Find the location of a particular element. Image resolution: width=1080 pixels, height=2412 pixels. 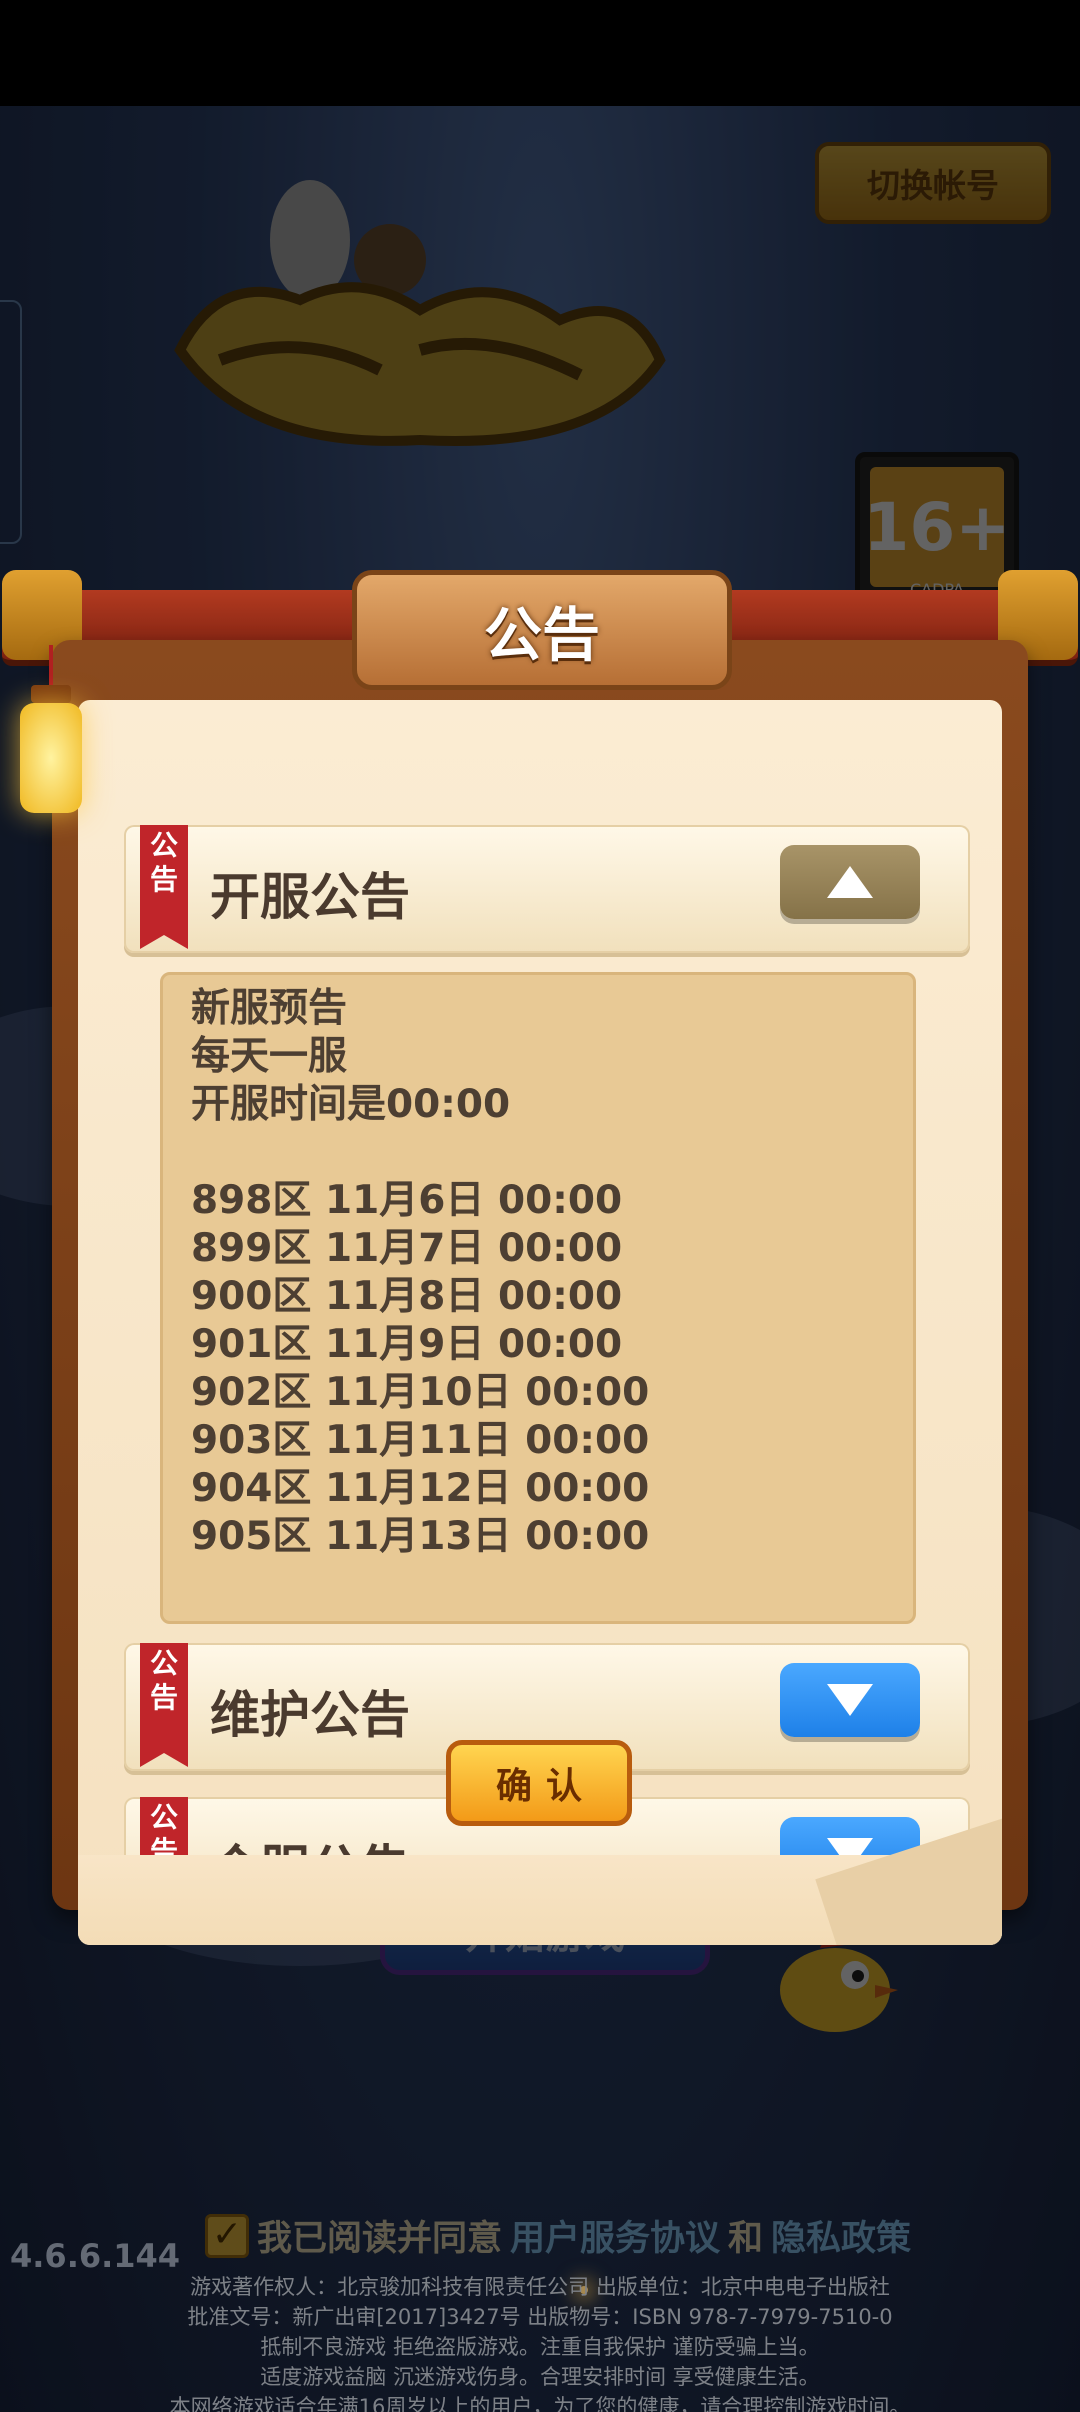

content-line: 905区 11月13日 00:00 is located at coordinates (420, 1536).